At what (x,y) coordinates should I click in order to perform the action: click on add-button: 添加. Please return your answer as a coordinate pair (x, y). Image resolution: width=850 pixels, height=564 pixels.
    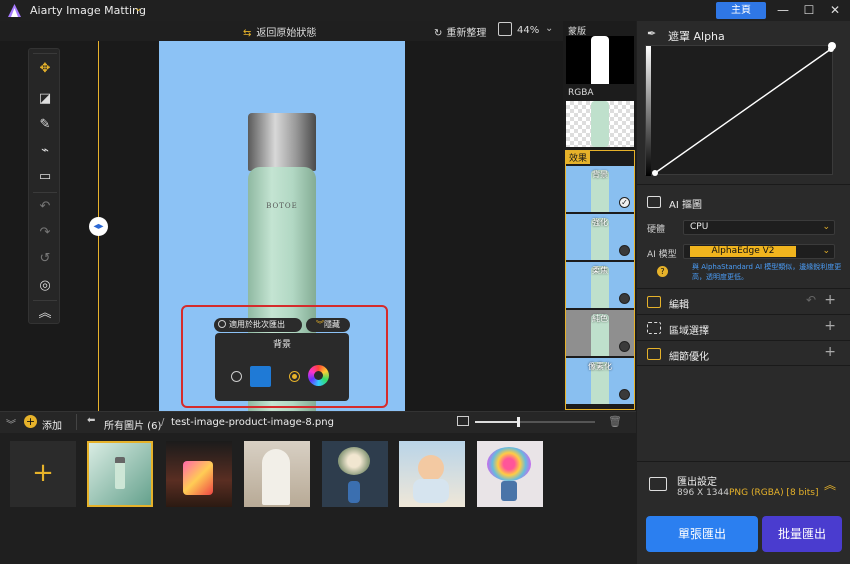
    Looking at the image, I should click on (52, 424).